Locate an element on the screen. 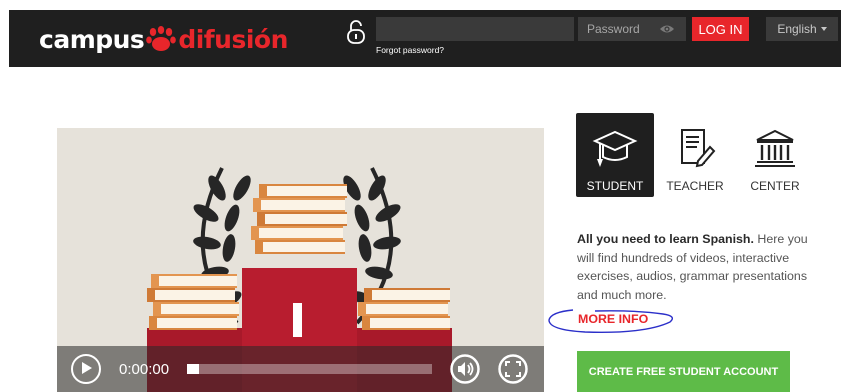 This screenshot has width=843, height=392. graduation-cap-icon is located at coordinates (615, 148).